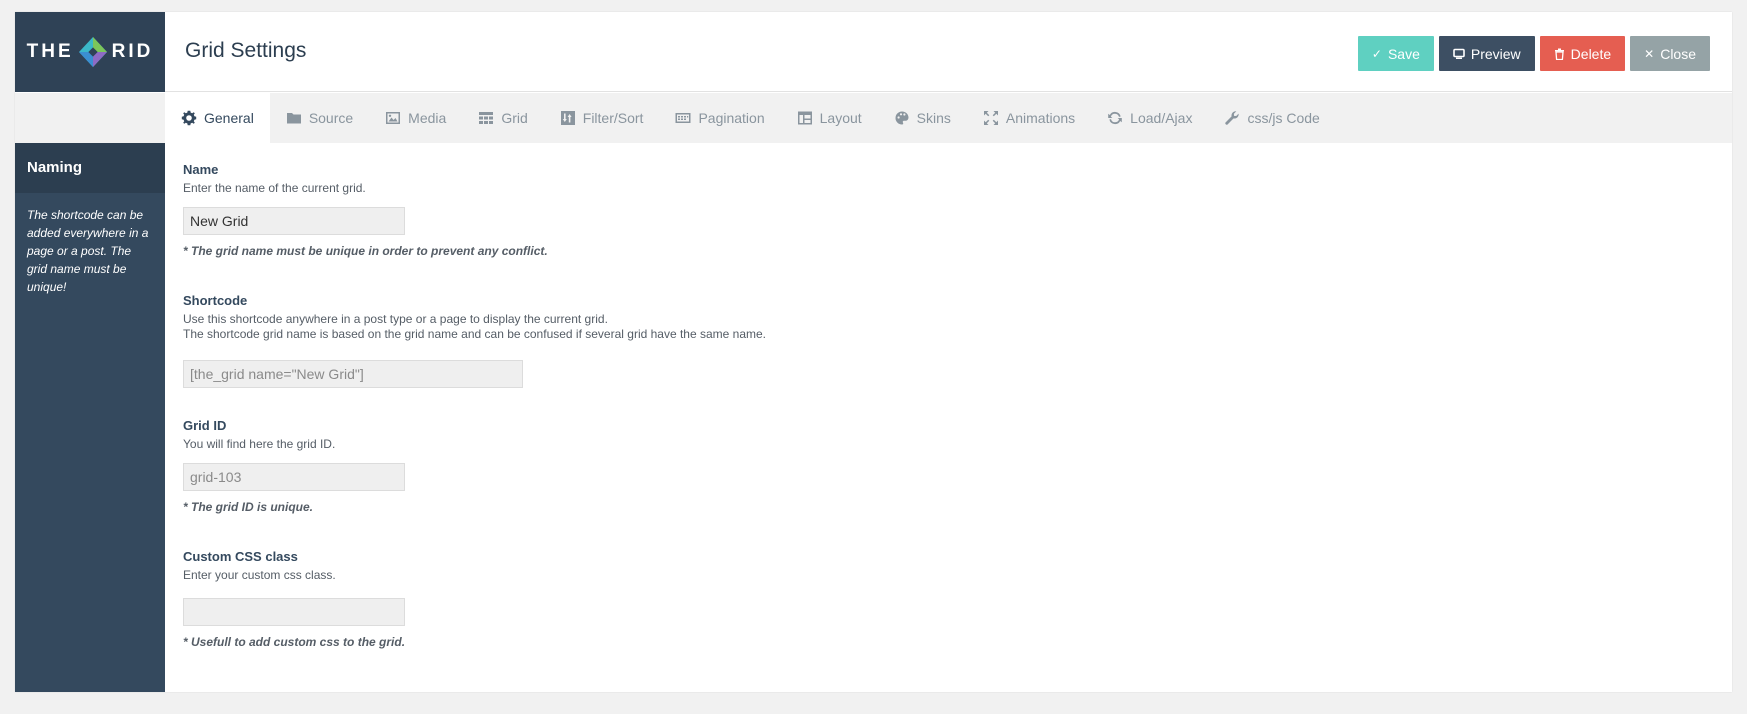 The image size is (1747, 714). I want to click on logo-text: THE RID, so click(90, 52).